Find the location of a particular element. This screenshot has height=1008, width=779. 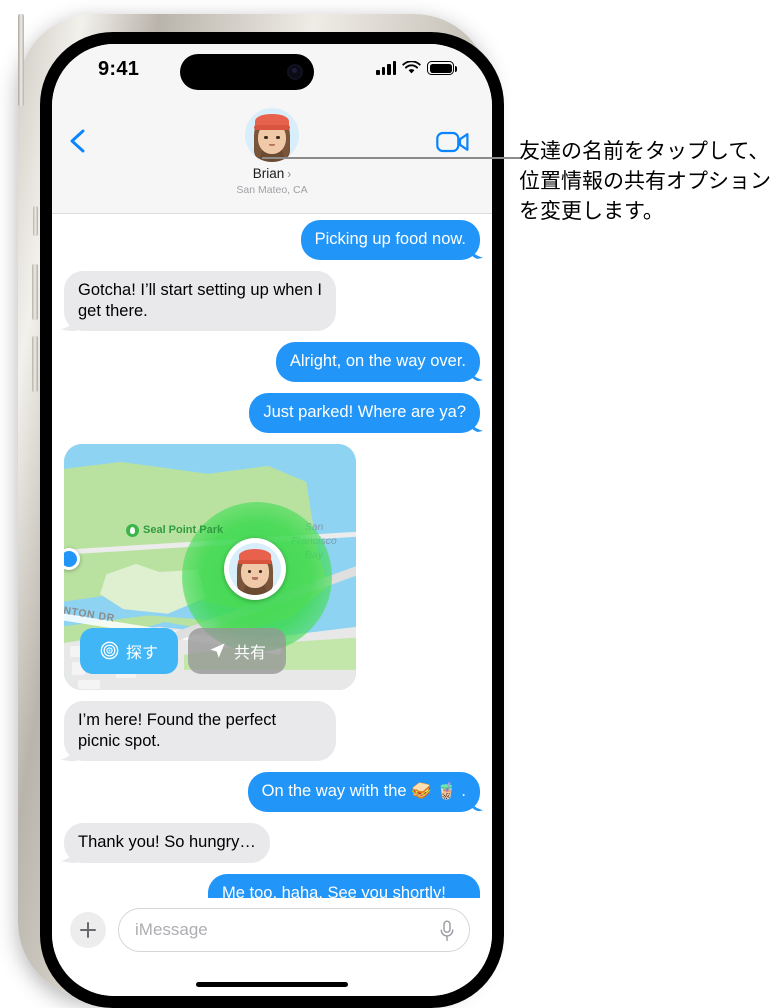

share-button: 共有 is located at coordinates (237, 650).